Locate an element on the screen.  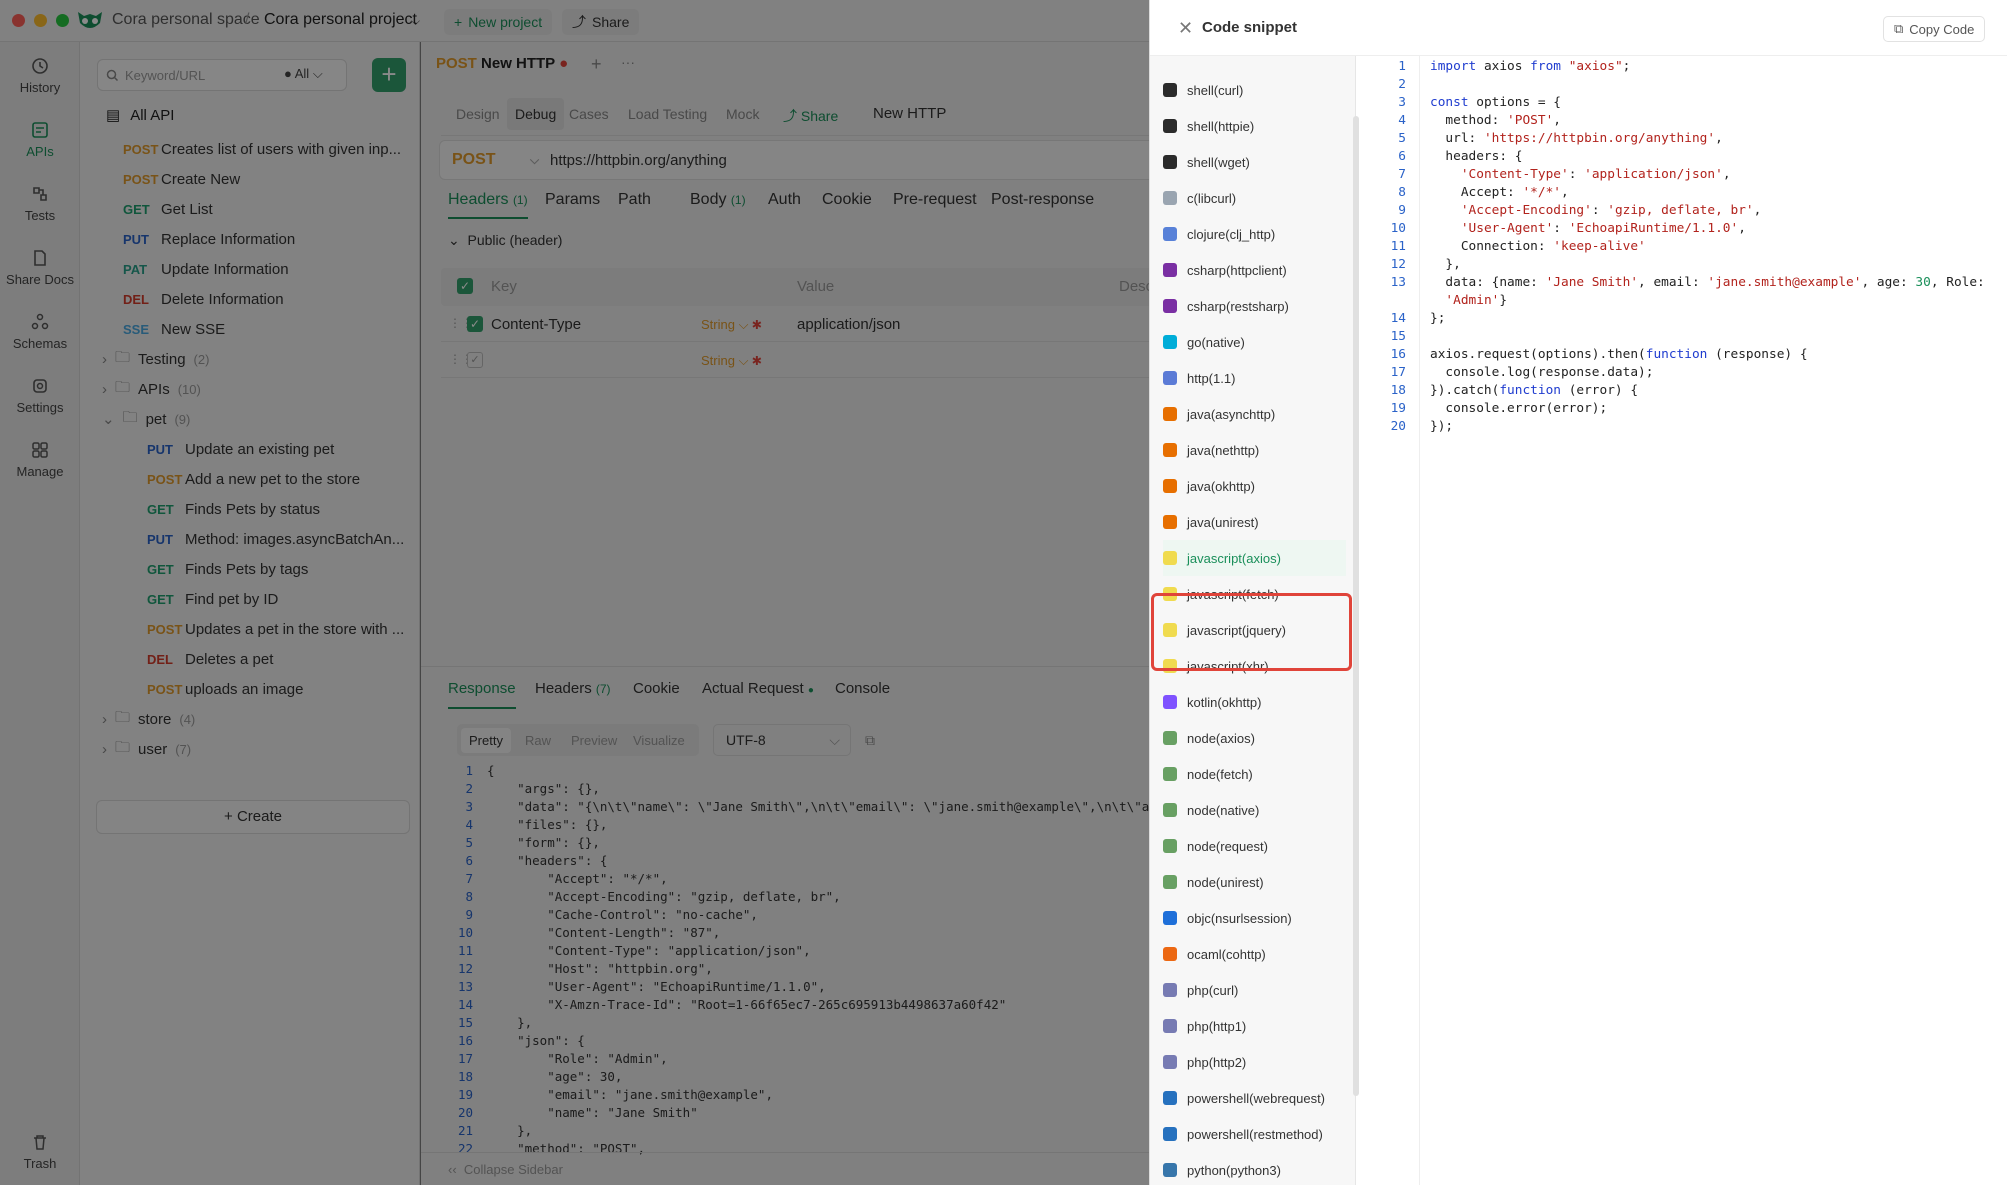
language-item: clojure(clj_http) is located at coordinates (1254, 234).